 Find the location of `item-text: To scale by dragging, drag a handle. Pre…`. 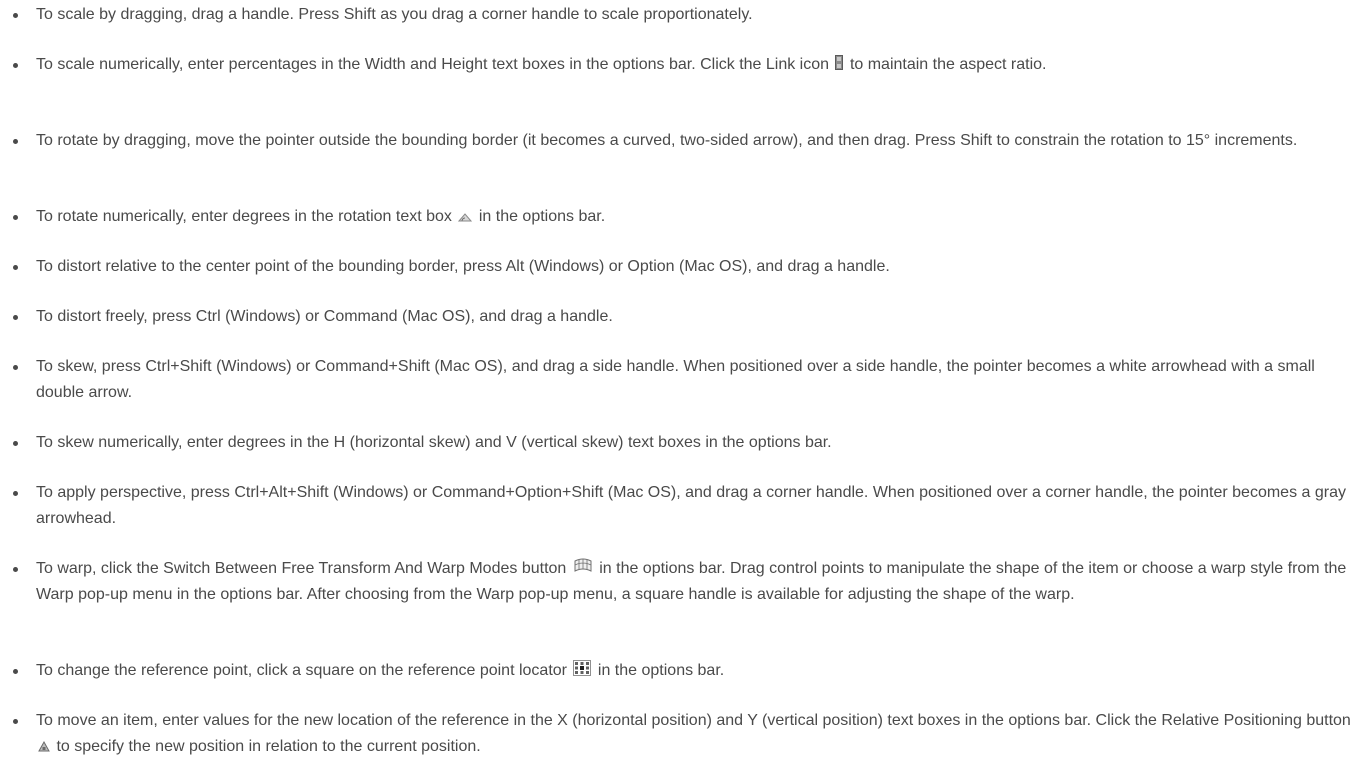

item-text: To scale by dragging, drag a handle. Pre… is located at coordinates (394, 14).